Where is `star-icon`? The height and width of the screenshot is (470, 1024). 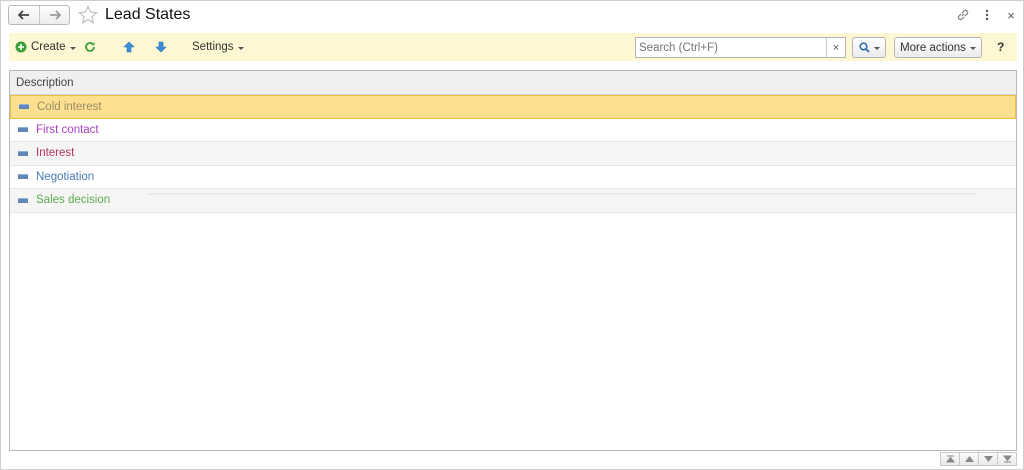 star-icon is located at coordinates (88, 14).